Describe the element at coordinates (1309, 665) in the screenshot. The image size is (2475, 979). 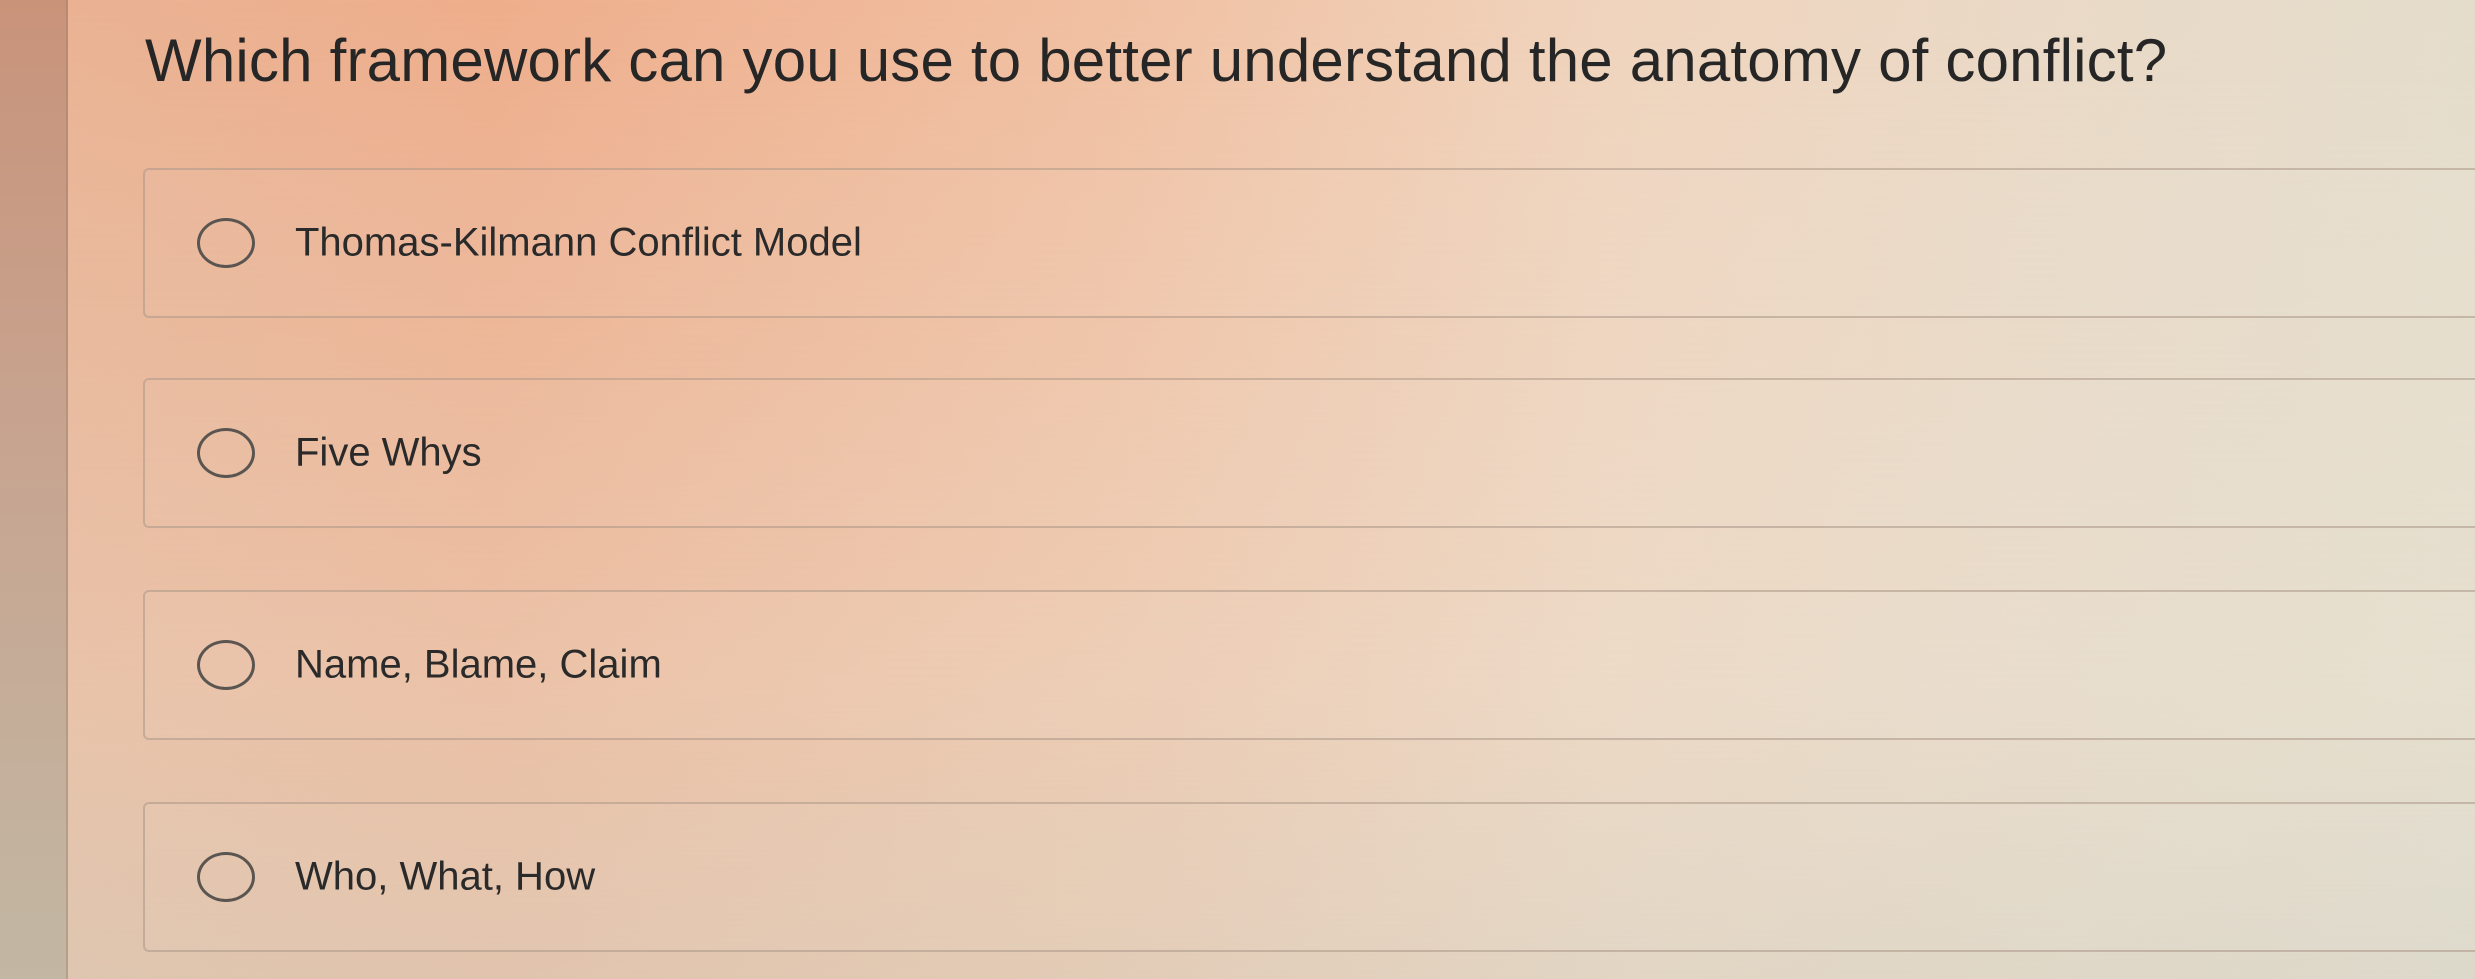
I see `answer-option-3: Name, Blame, Claim` at that location.